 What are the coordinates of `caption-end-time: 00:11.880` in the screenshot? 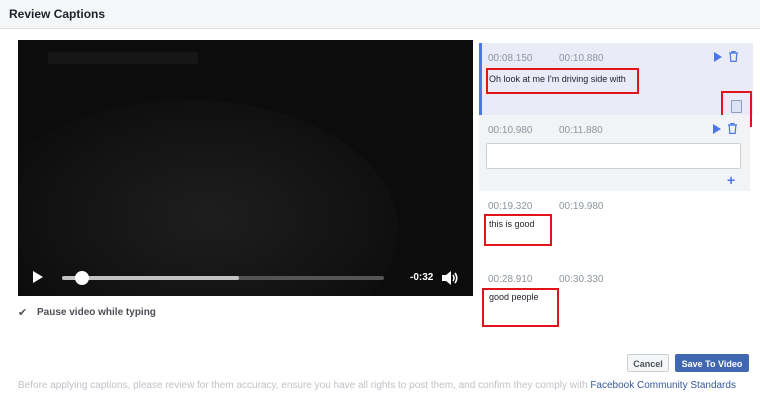 It's located at (581, 130).